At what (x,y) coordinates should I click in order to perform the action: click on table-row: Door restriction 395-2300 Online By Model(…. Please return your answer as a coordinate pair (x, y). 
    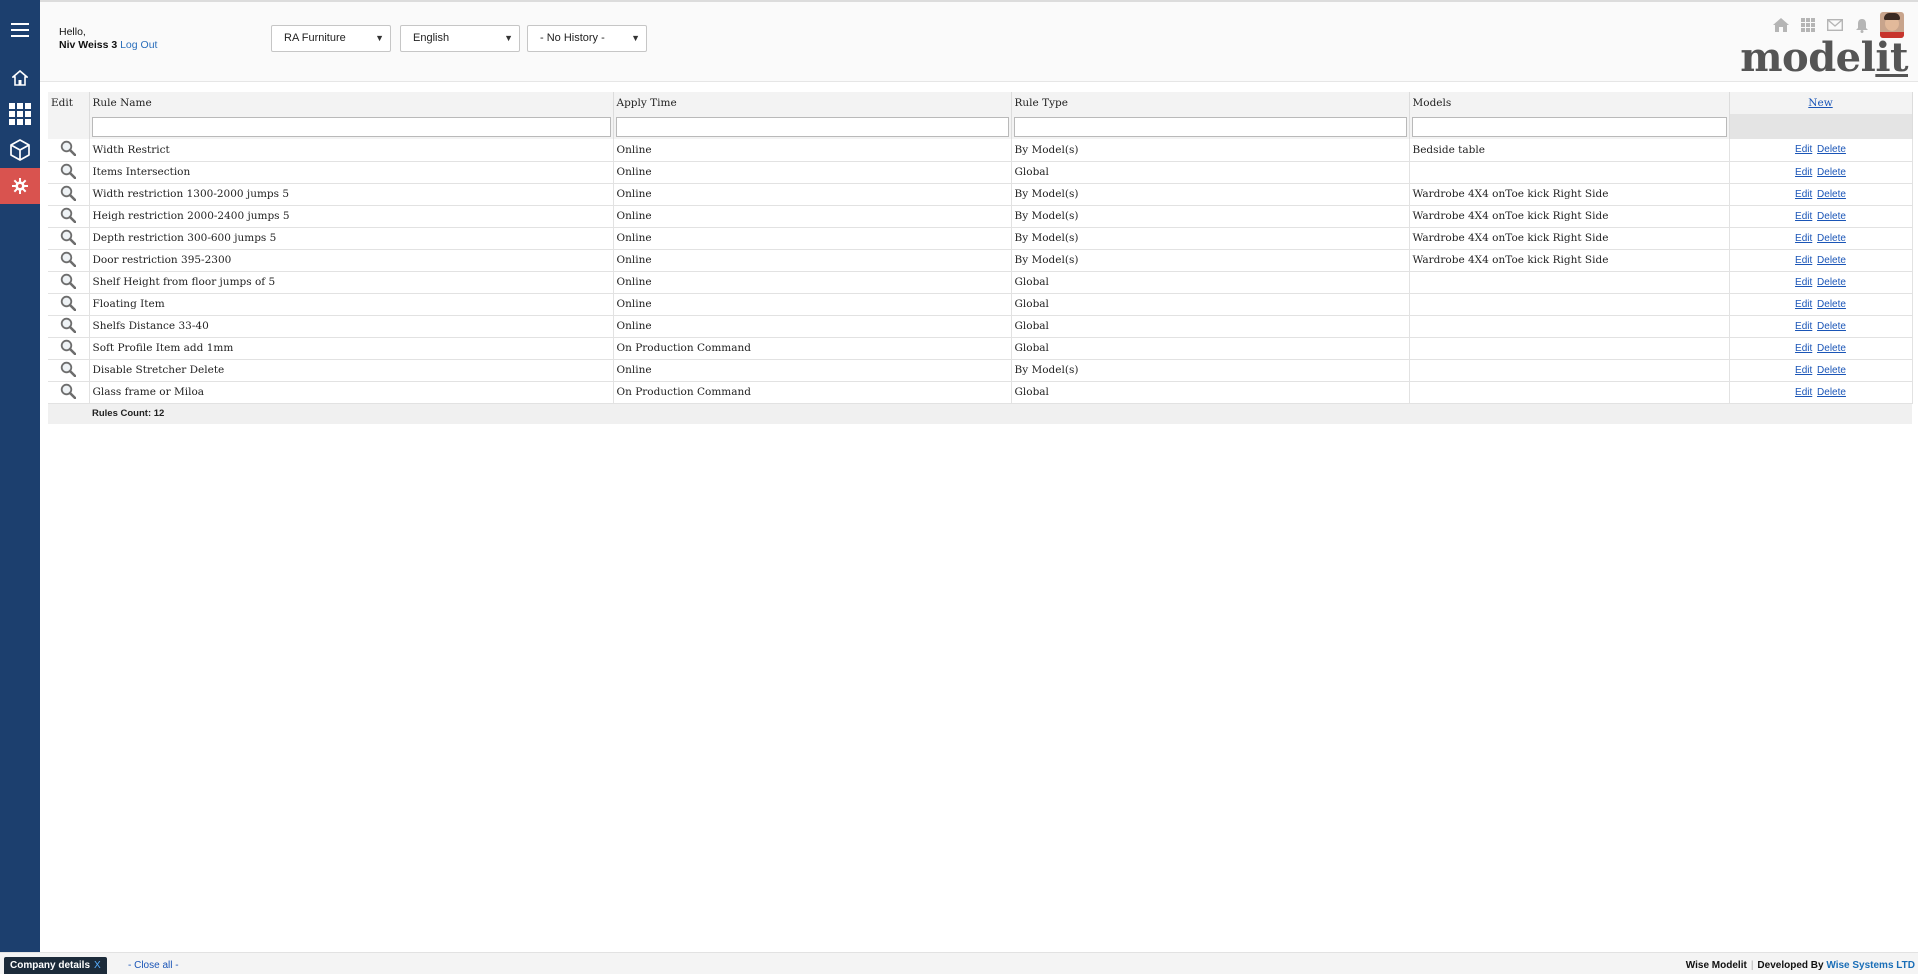
    Looking at the image, I should click on (980, 260).